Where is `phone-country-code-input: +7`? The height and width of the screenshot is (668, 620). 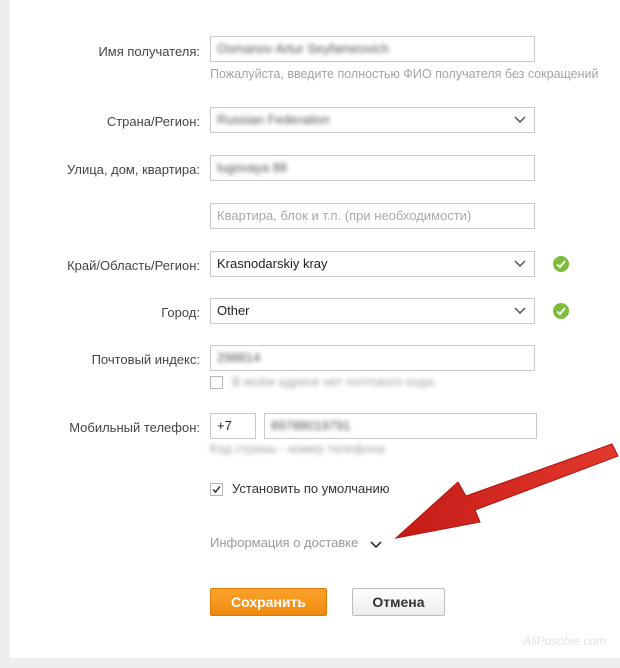
phone-country-code-input: +7 is located at coordinates (233, 426).